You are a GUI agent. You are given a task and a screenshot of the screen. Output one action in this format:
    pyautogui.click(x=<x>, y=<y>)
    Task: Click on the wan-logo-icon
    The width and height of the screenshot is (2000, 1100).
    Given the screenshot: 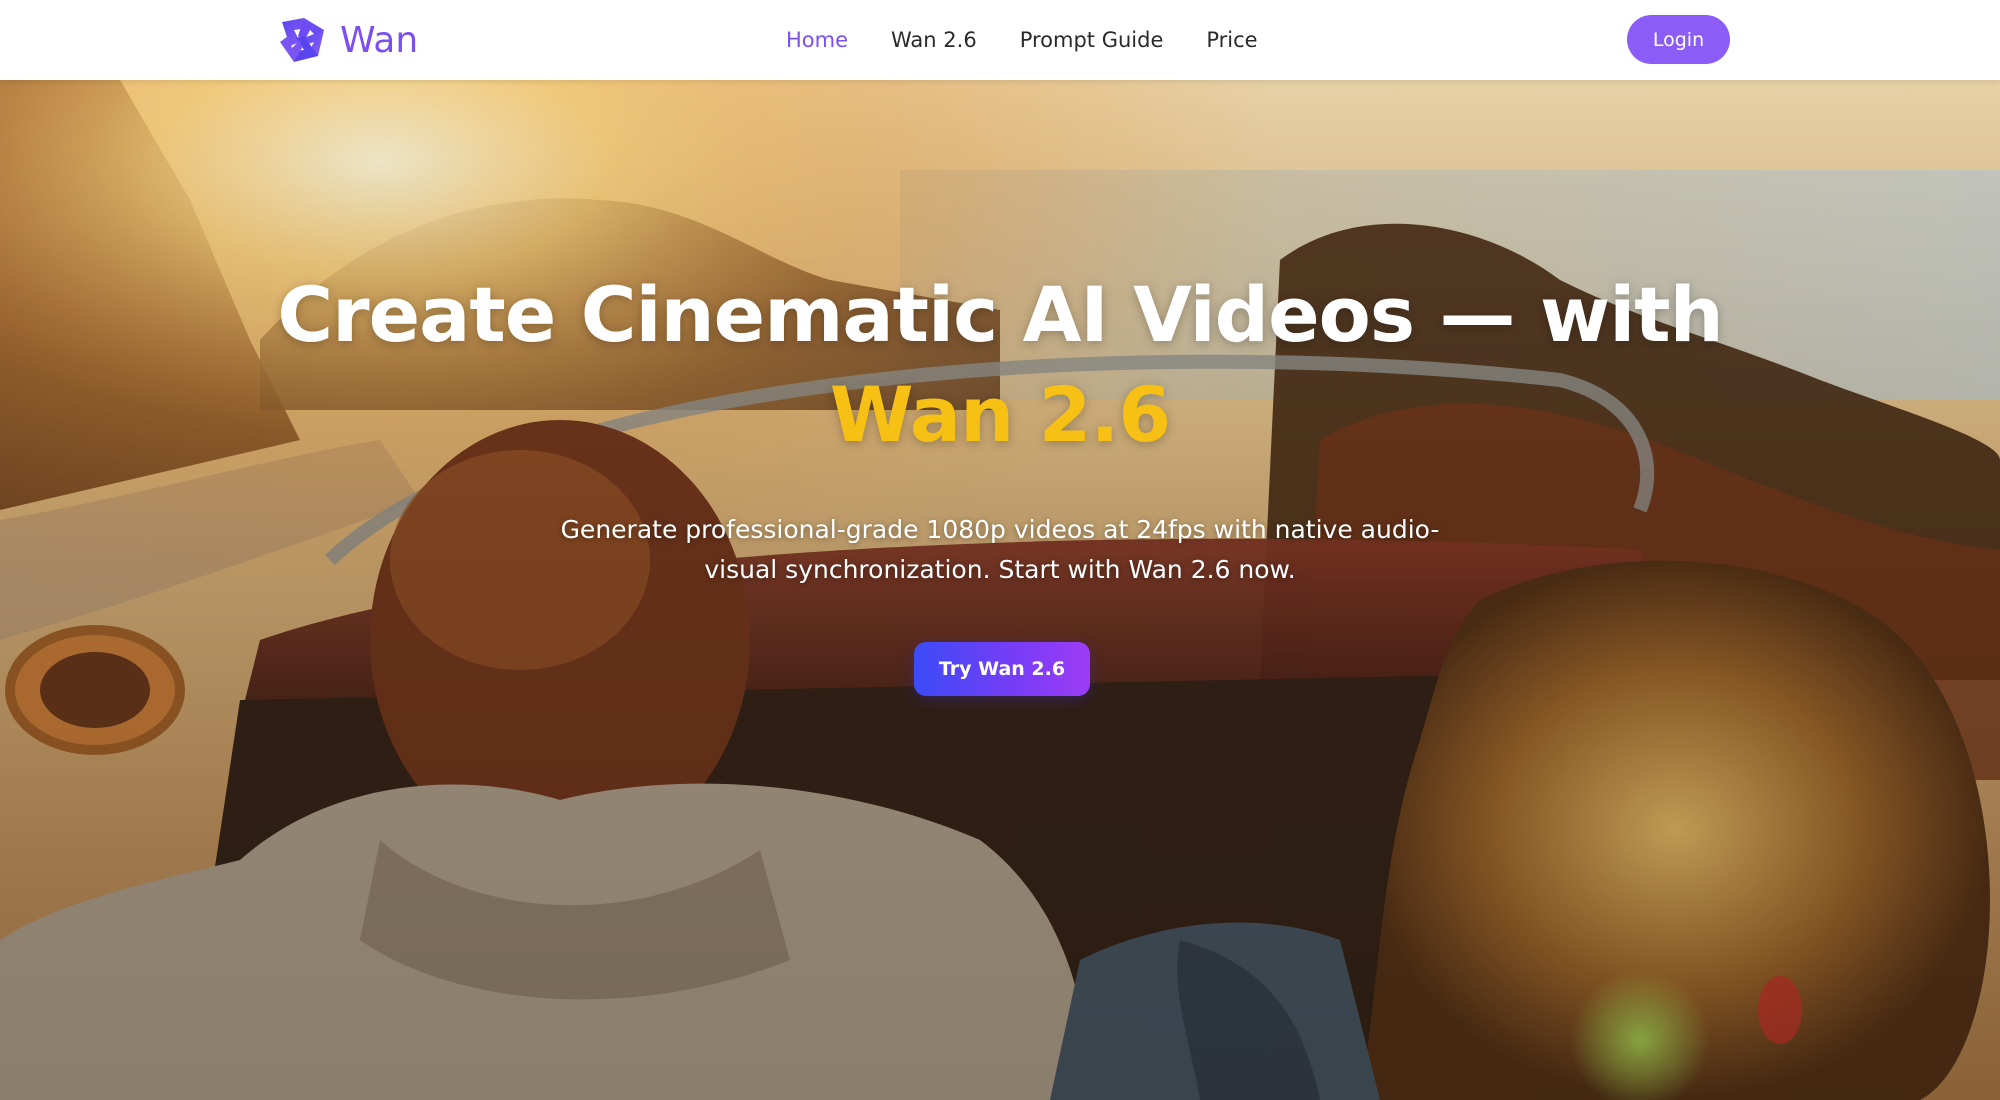 What is the action you would take?
    pyautogui.click(x=302, y=40)
    